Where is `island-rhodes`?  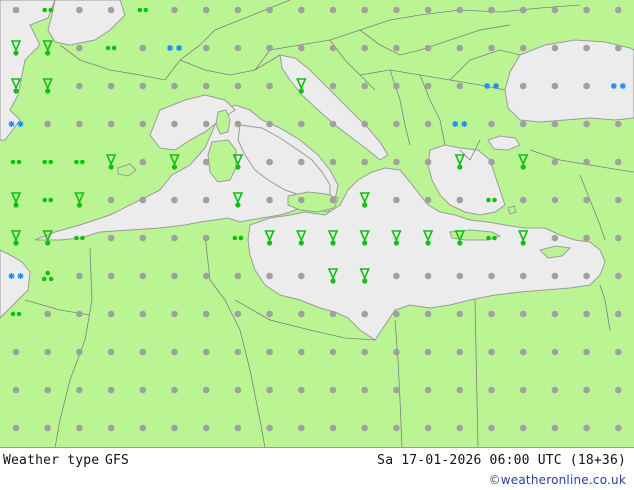 island-rhodes is located at coordinates (512, 210).